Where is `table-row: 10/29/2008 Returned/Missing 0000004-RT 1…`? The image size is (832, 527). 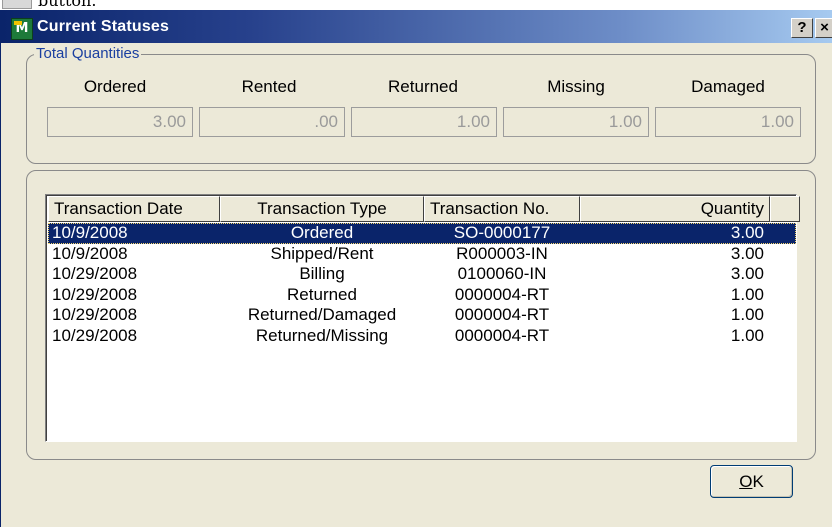 table-row: 10/29/2008 Returned/Missing 0000004-RT 1… is located at coordinates (422, 336).